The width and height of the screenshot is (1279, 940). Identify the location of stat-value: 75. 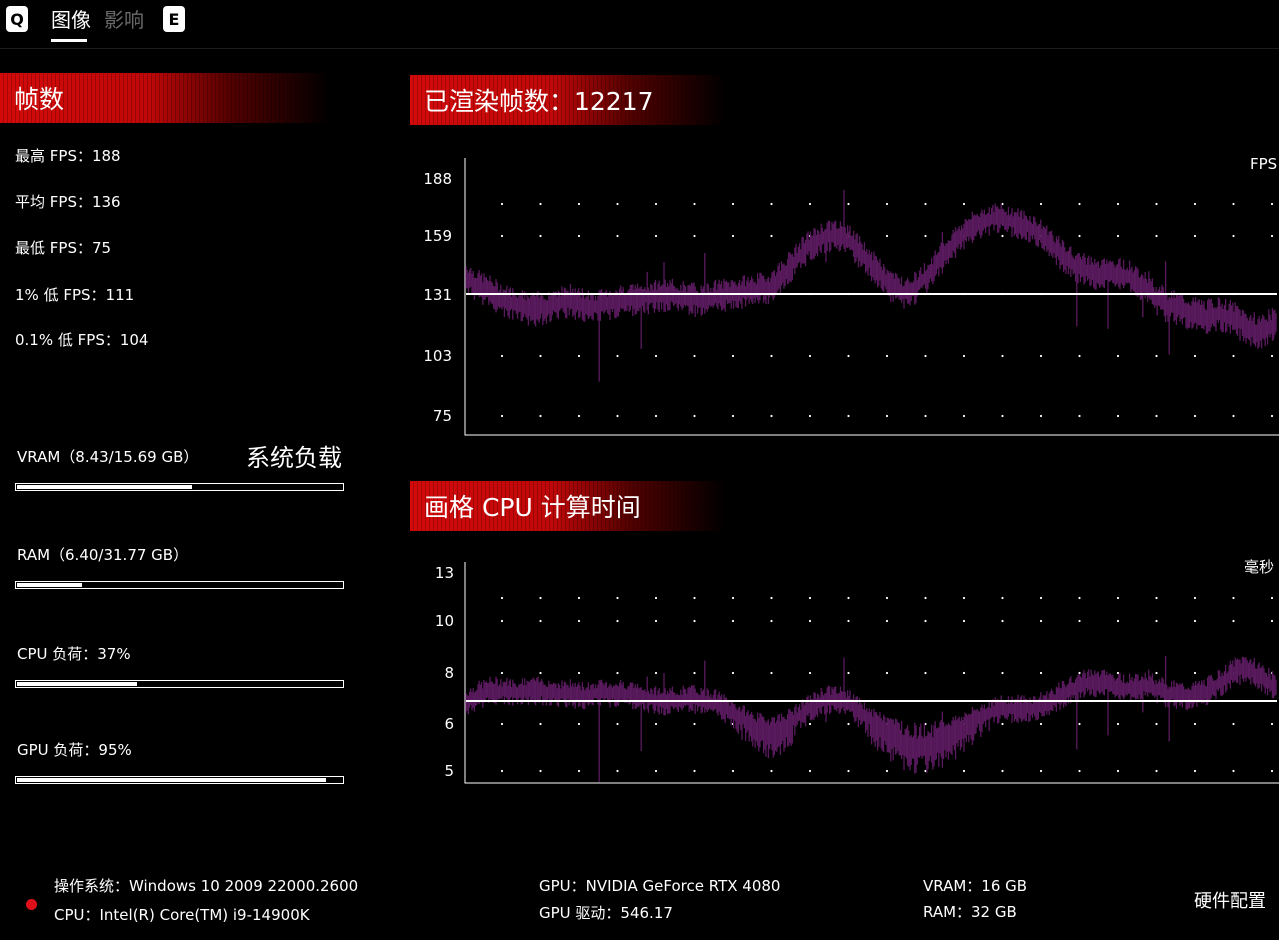
(101, 248).